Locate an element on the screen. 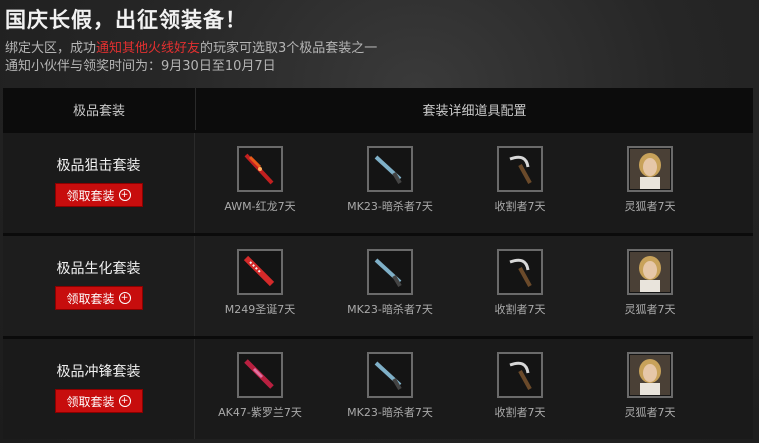 Image resolution: width=759 pixels, height=443 pixels. column-header-items: 套装详细道具配置 is located at coordinates (474, 111).